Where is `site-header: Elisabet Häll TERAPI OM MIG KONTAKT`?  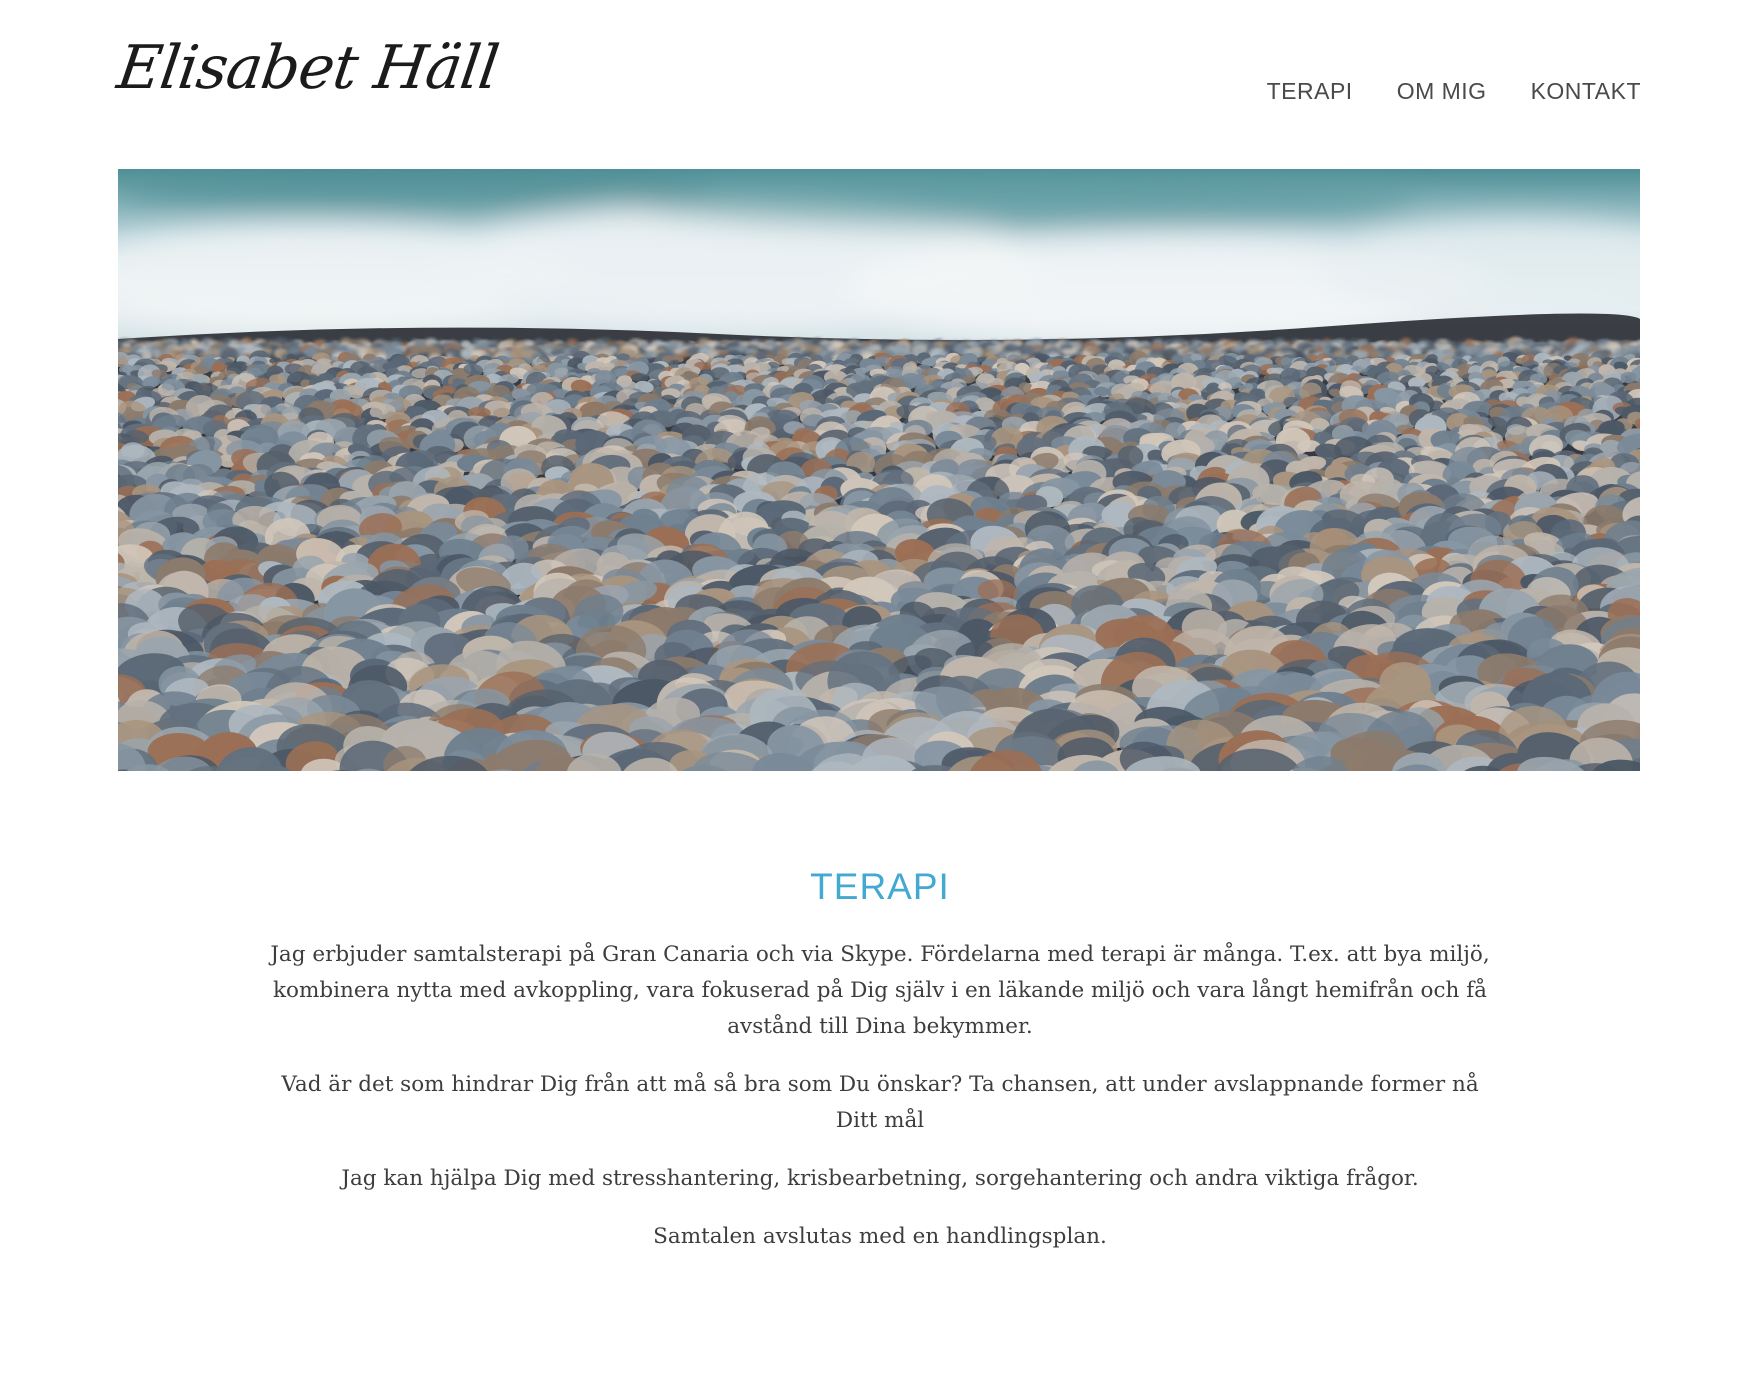 site-header: Elisabet Häll TERAPI OM MIG KONTAKT is located at coordinates (877, 75).